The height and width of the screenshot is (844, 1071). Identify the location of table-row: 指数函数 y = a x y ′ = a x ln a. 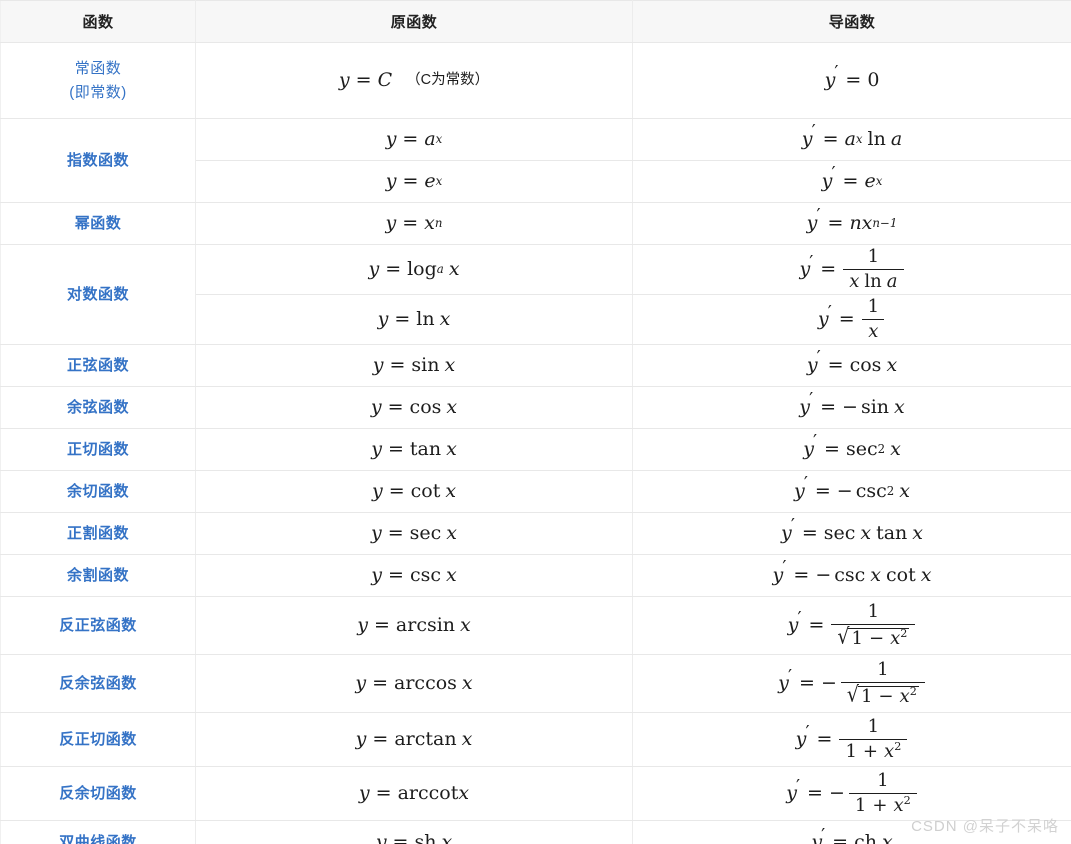
(535, 160).